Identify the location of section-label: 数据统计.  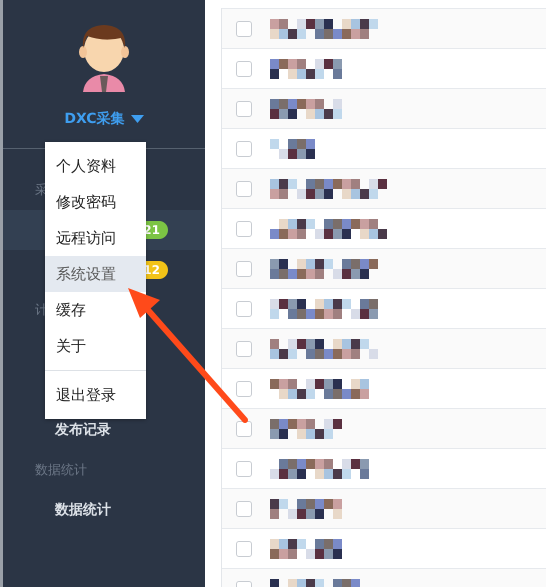
(61, 470).